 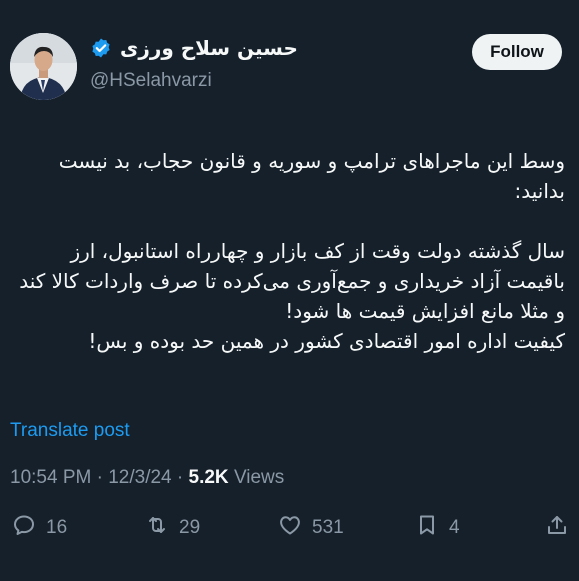 I want to click on bookmark-count: 4, so click(x=454, y=527).